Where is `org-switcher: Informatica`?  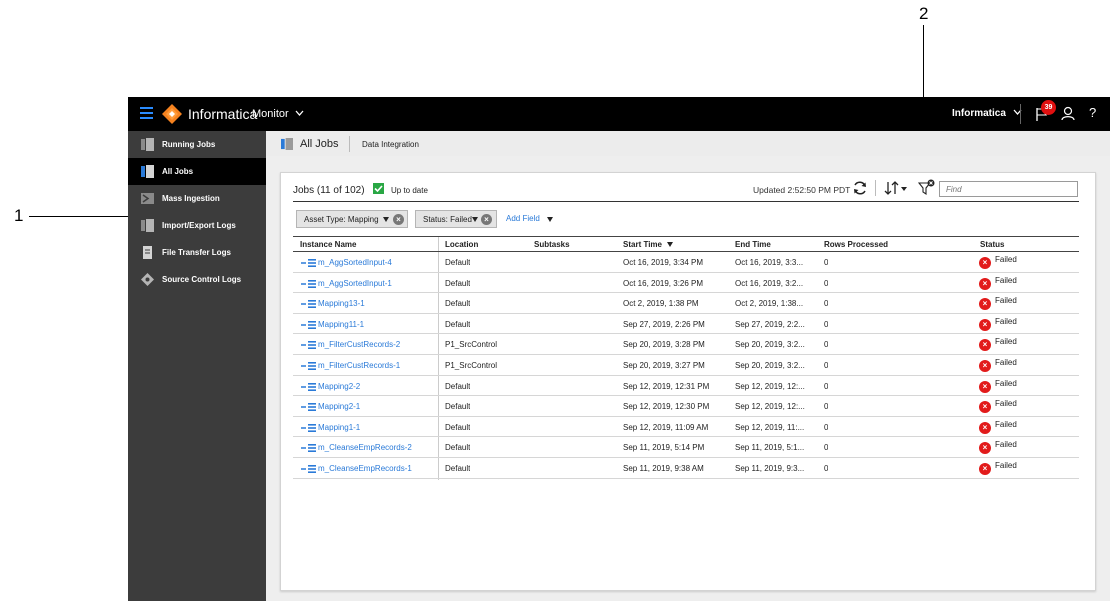
org-switcher: Informatica is located at coordinates (987, 113).